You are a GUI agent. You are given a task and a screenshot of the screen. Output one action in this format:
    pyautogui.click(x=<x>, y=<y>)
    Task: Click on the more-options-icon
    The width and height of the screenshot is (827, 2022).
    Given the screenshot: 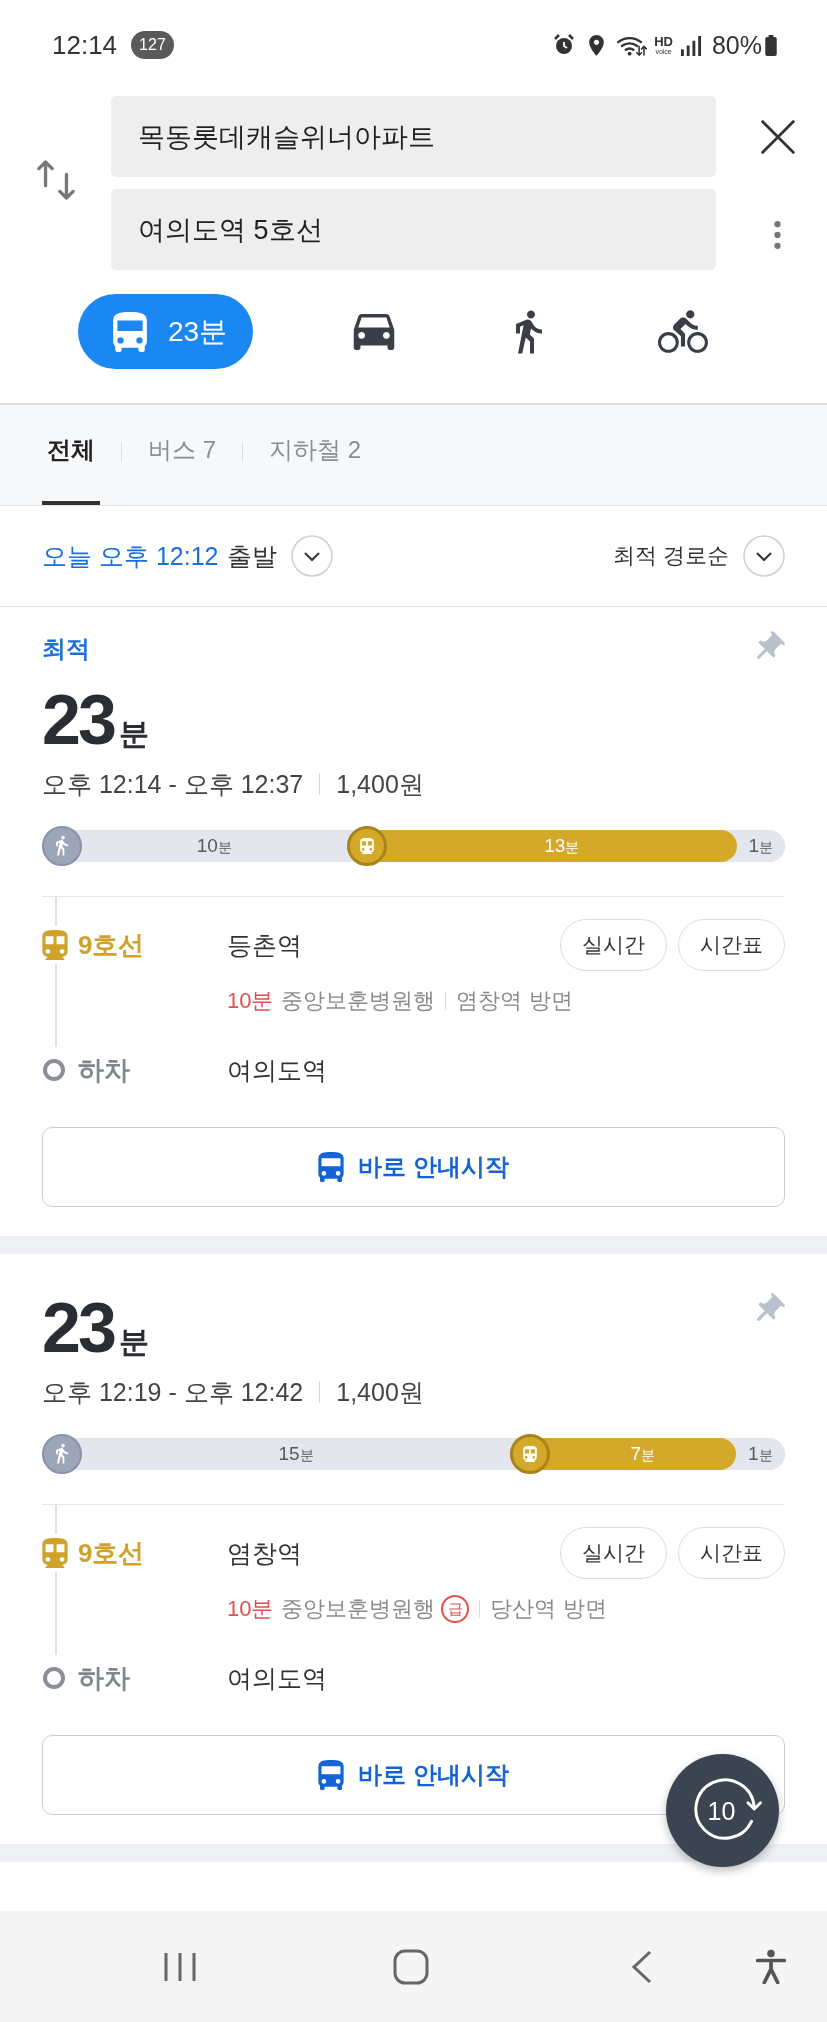 What is the action you would take?
    pyautogui.click(x=777, y=235)
    